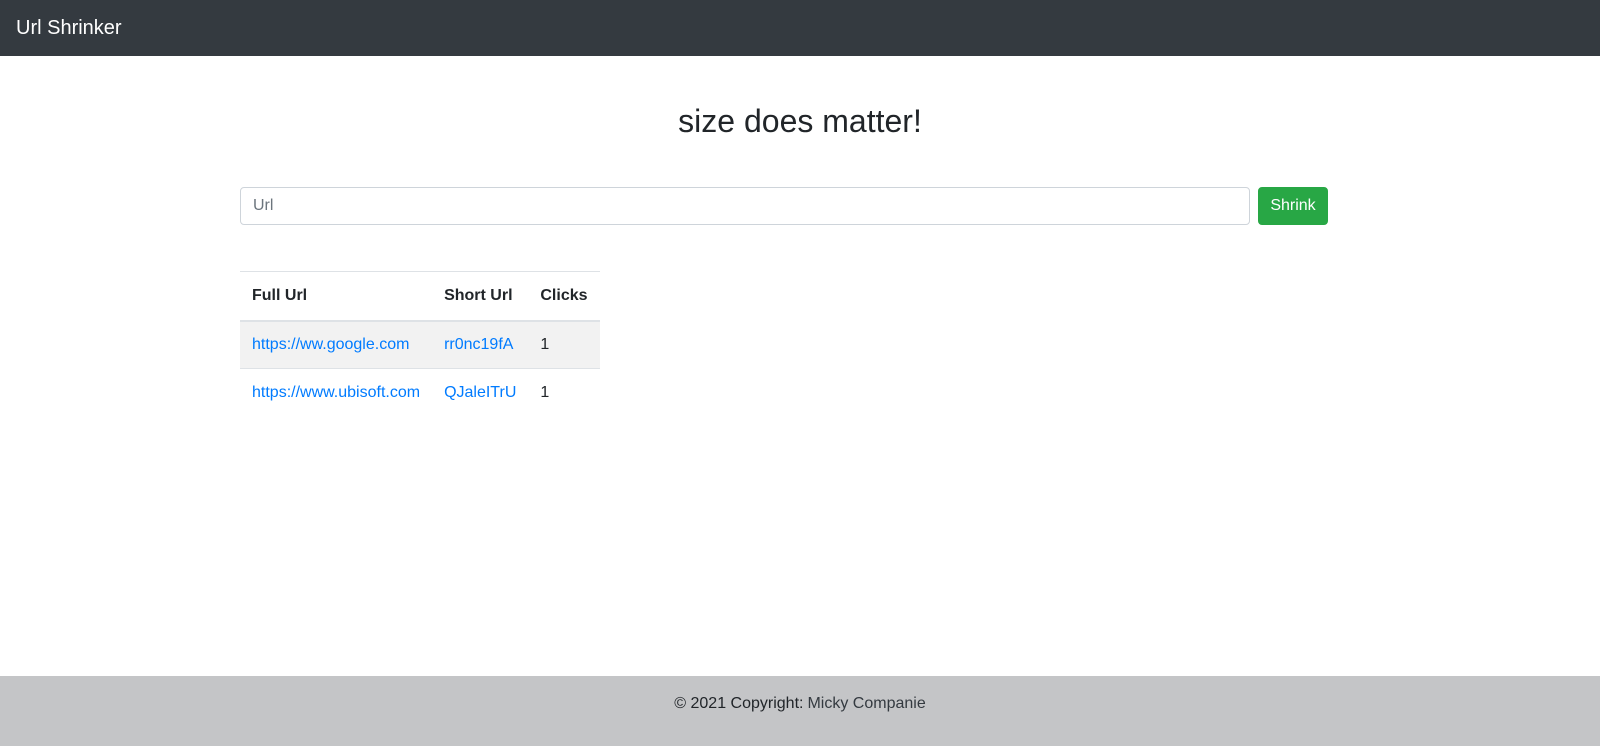 This screenshot has width=1600, height=746. I want to click on table-row: https://www.ubisoft.com QJaleITrU 1, so click(420, 392).